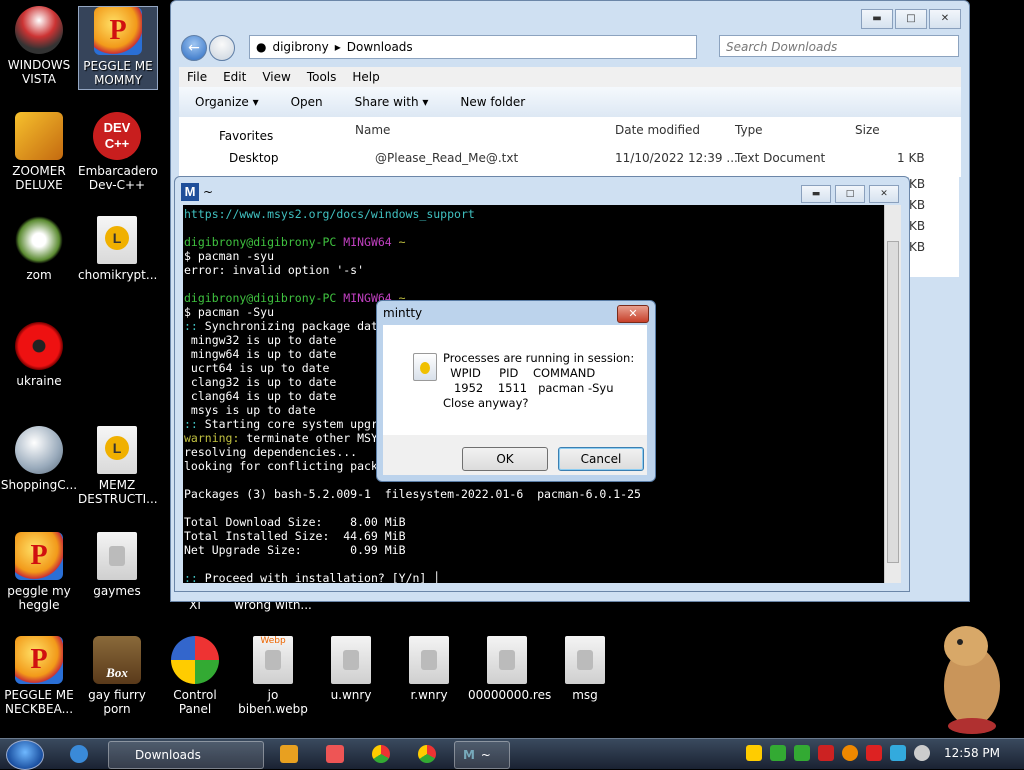  I want to click on desktop-icon-peggle-my-heggle: peggle my heggle, so click(39, 572).